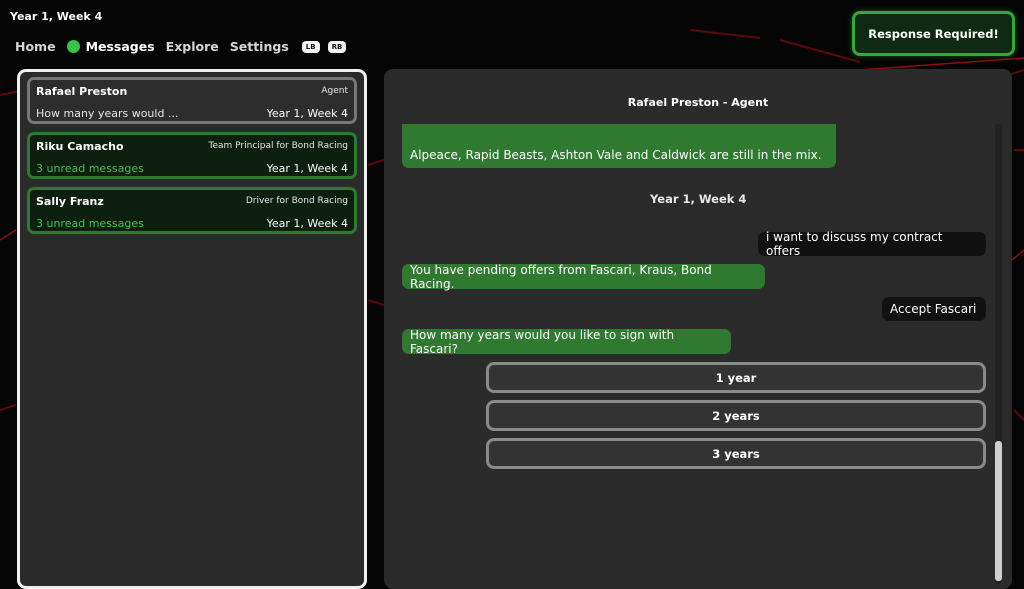 The image size is (1024, 589). I want to click on message-bubble-player: Accept Fascari, so click(934, 309).